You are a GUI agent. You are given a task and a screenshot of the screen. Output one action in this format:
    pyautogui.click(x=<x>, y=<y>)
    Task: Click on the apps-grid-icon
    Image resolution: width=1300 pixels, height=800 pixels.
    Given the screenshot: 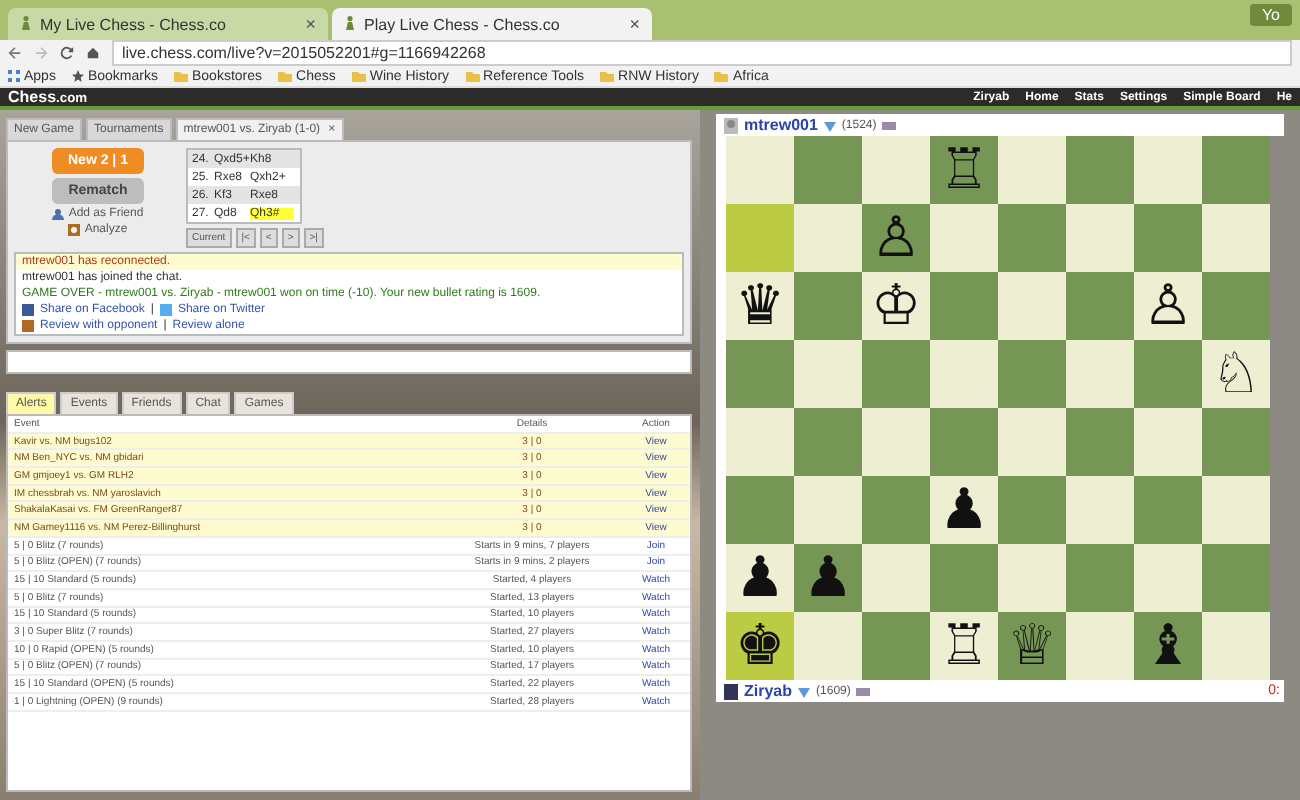 What is the action you would take?
    pyautogui.click(x=14, y=76)
    